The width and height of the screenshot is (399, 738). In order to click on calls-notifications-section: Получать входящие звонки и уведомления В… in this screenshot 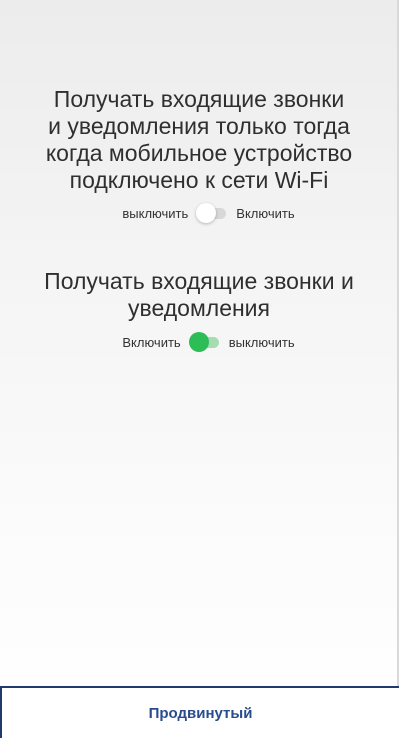, I will do `click(199, 310)`.